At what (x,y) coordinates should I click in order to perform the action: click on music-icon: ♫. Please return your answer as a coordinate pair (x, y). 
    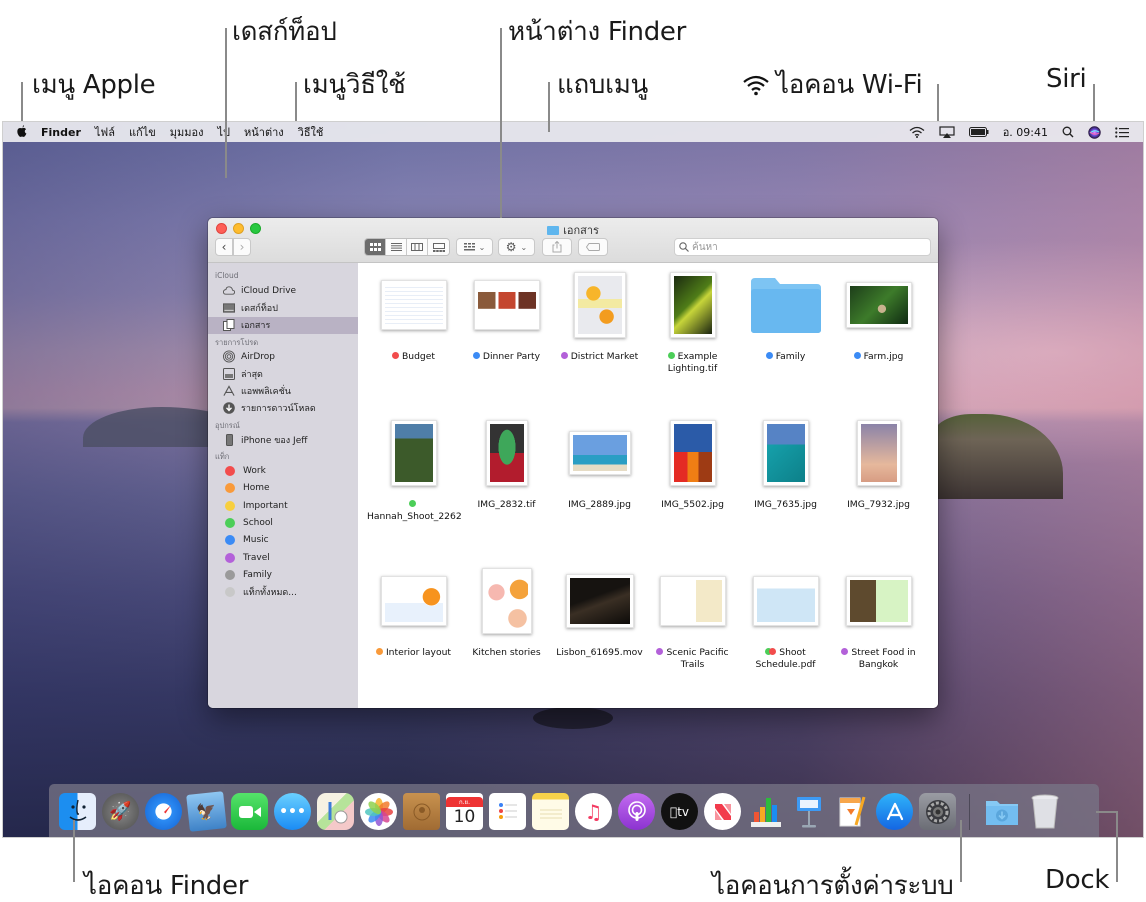
    Looking at the image, I should click on (593, 811).